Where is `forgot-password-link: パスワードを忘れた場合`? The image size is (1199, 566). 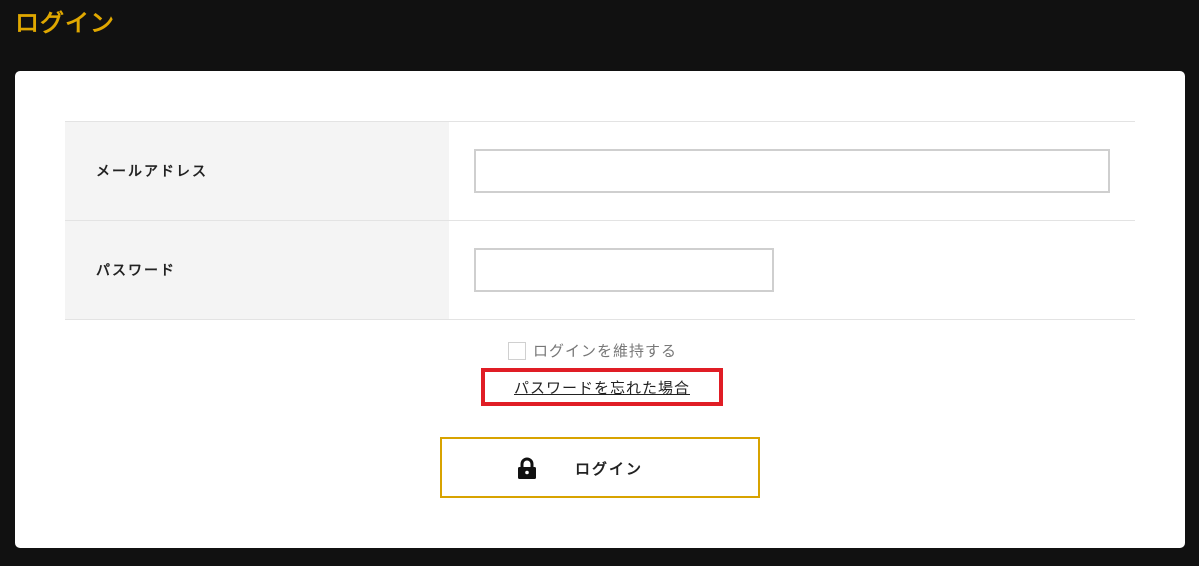 forgot-password-link: パスワードを忘れた場合 is located at coordinates (602, 387).